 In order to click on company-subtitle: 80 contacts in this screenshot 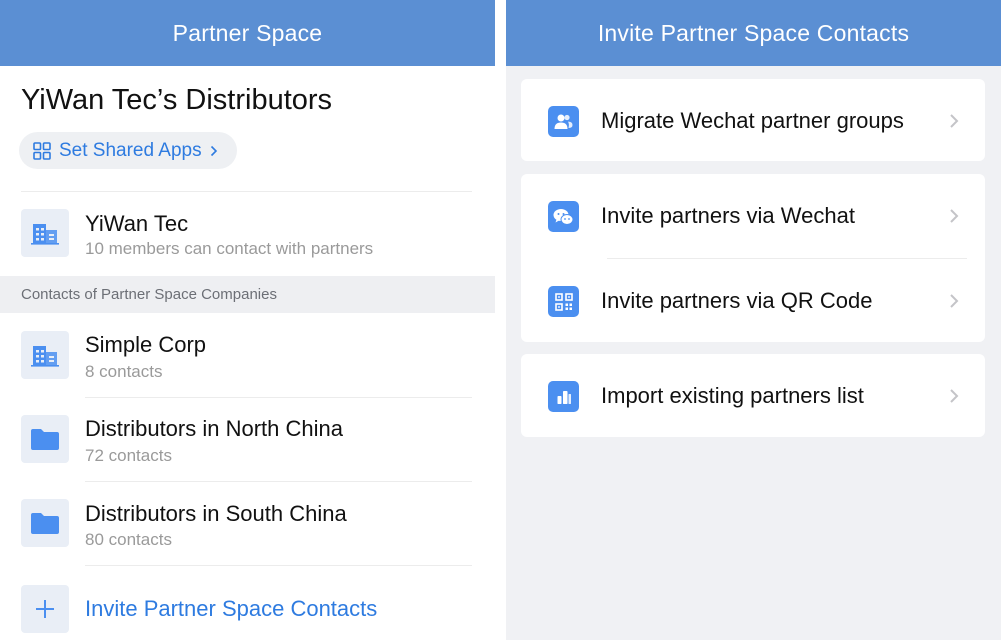, I will do `click(128, 539)`.